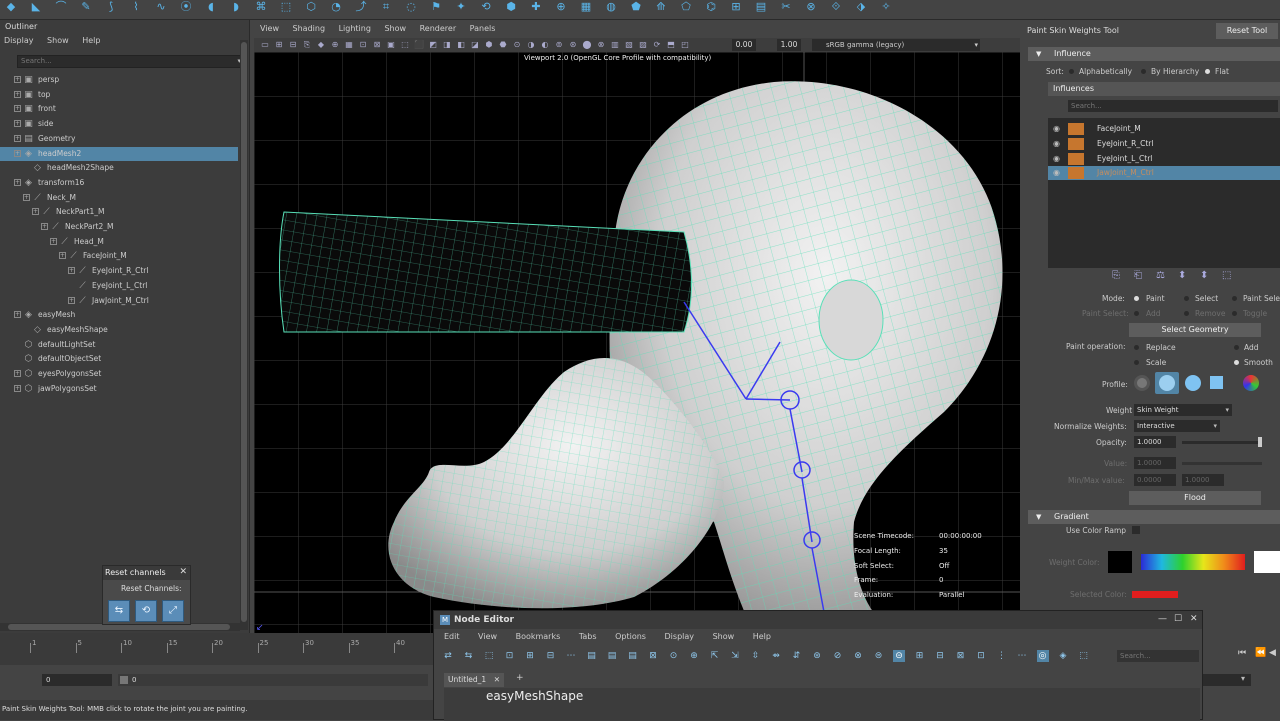  Describe the element at coordinates (561, 7) in the screenshot. I see `shelf-tool-icon: ⊕` at that location.